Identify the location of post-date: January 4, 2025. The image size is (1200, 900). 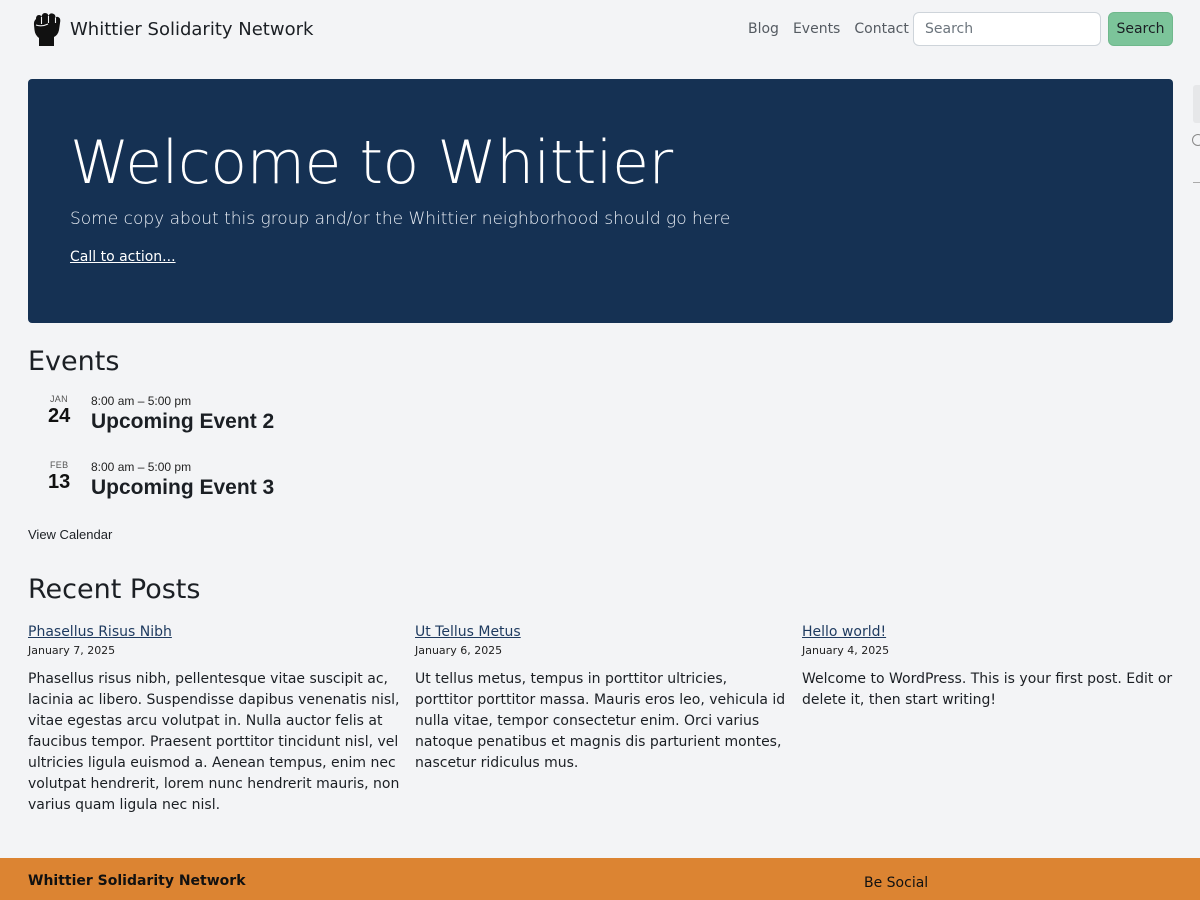
(846, 650).